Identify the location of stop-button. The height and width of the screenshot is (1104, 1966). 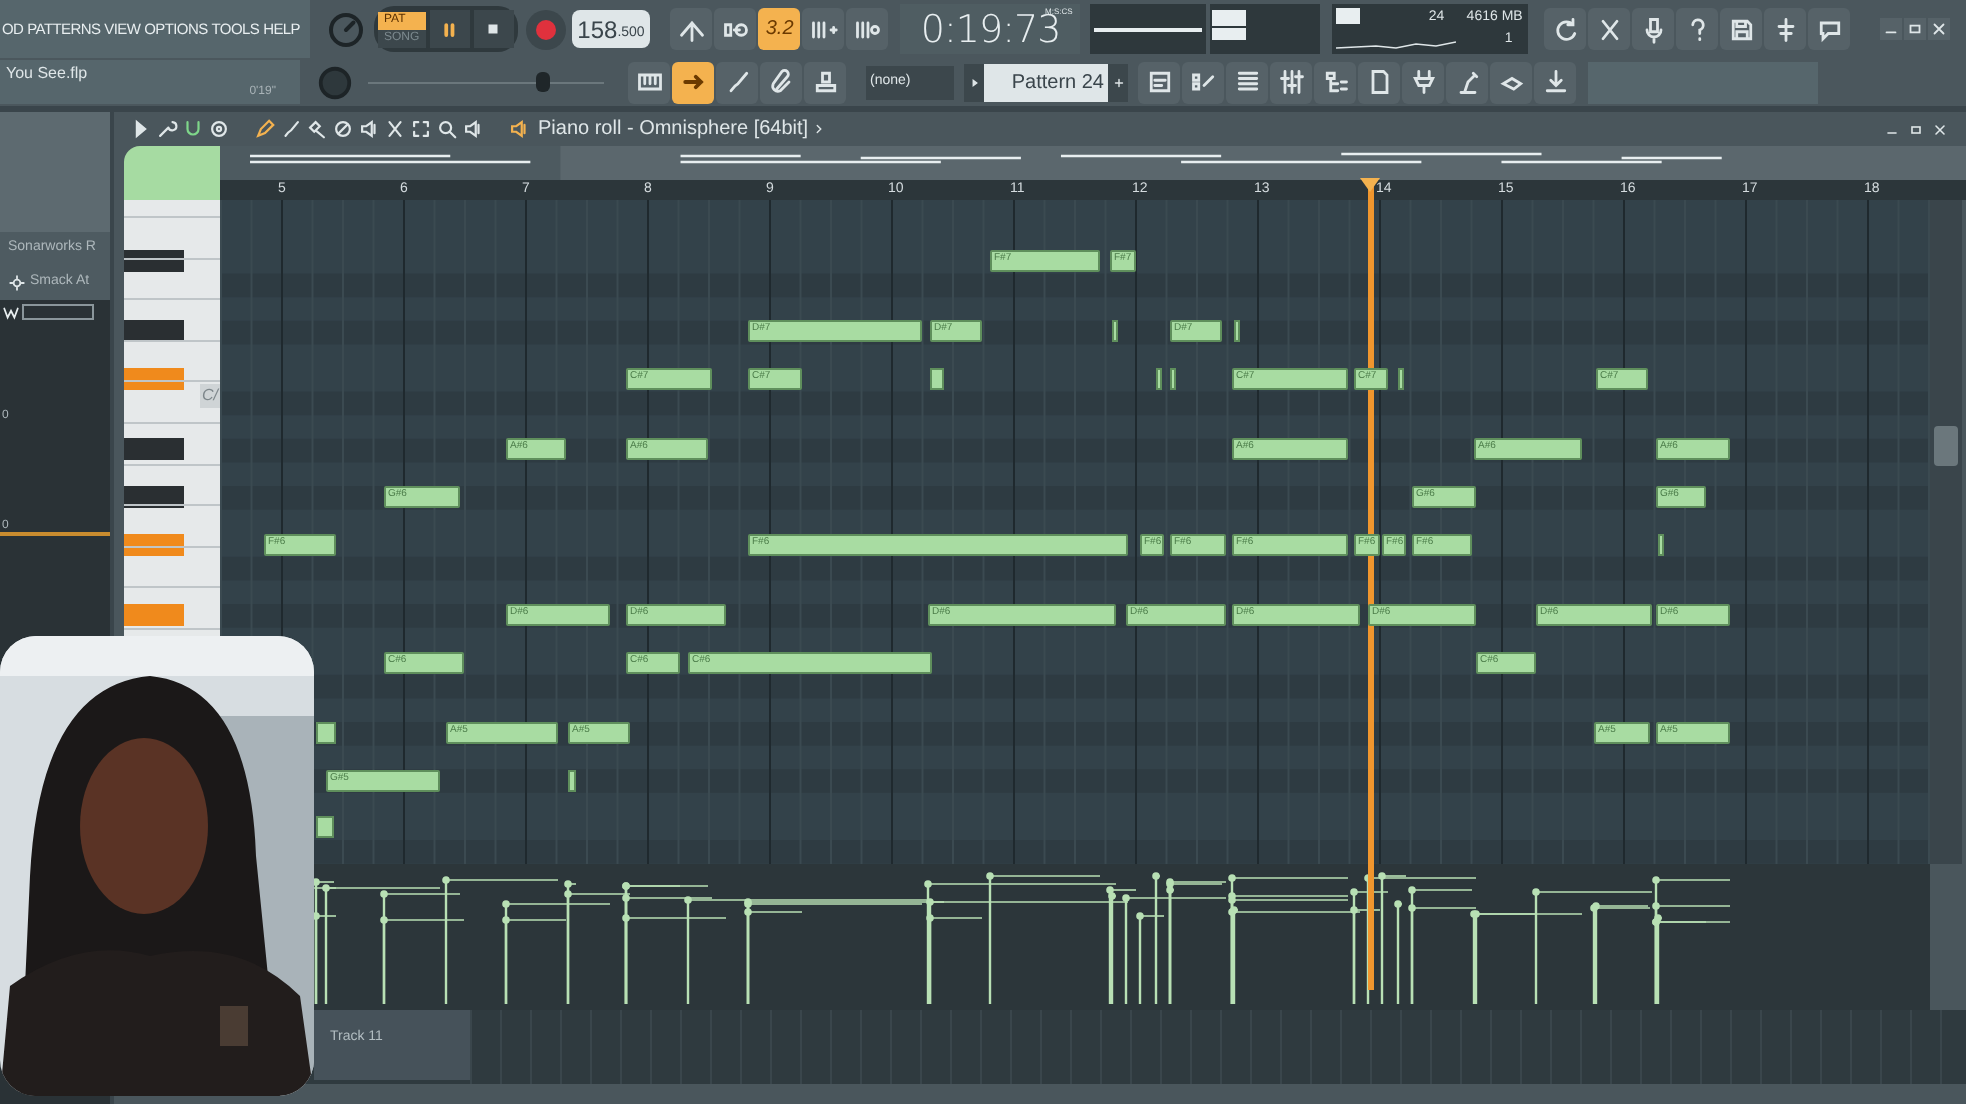
(493, 29).